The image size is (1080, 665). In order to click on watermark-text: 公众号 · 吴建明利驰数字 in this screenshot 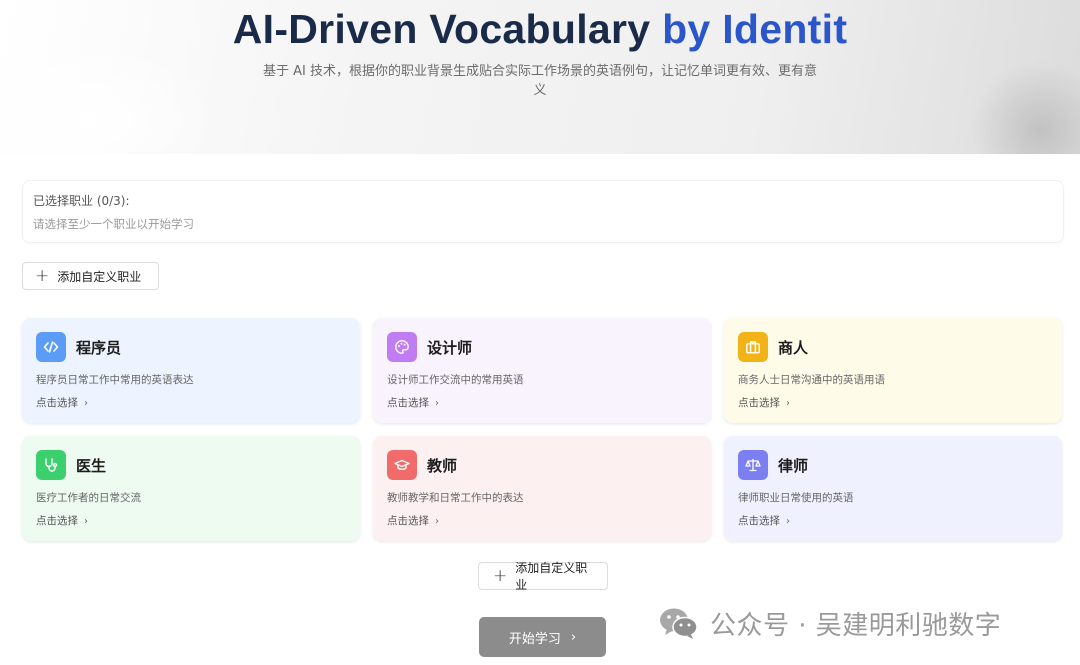, I will do `click(856, 625)`.